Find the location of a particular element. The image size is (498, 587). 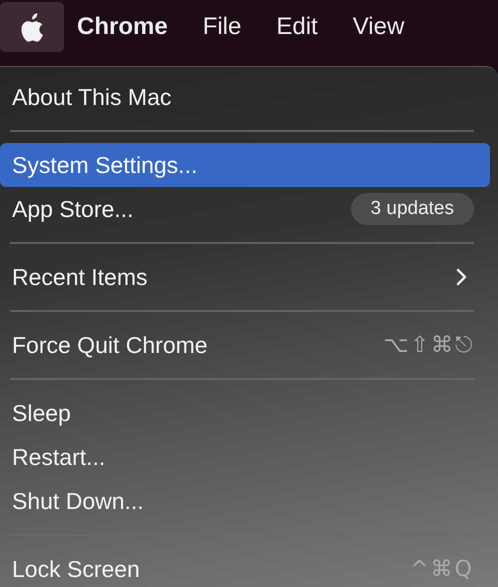

menu-item: Lock Screen ^⌘Q is located at coordinates (245, 567).